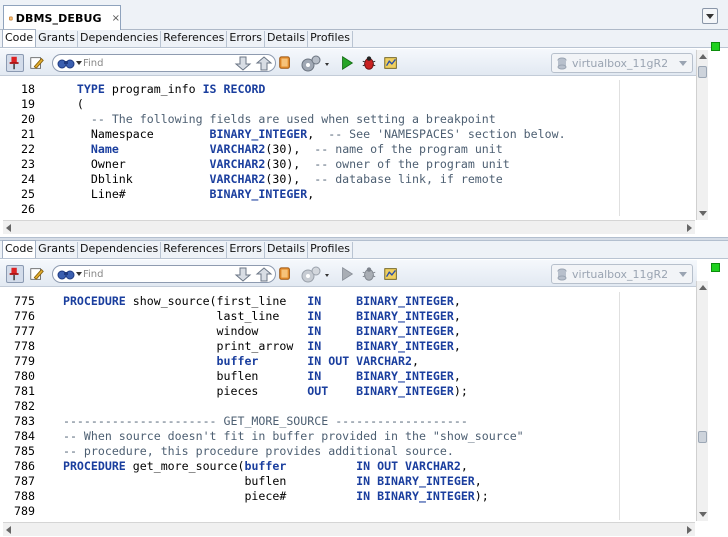  What do you see at coordinates (683, 63) in the screenshot?
I see `connection-chevron-down-icon` at bounding box center [683, 63].